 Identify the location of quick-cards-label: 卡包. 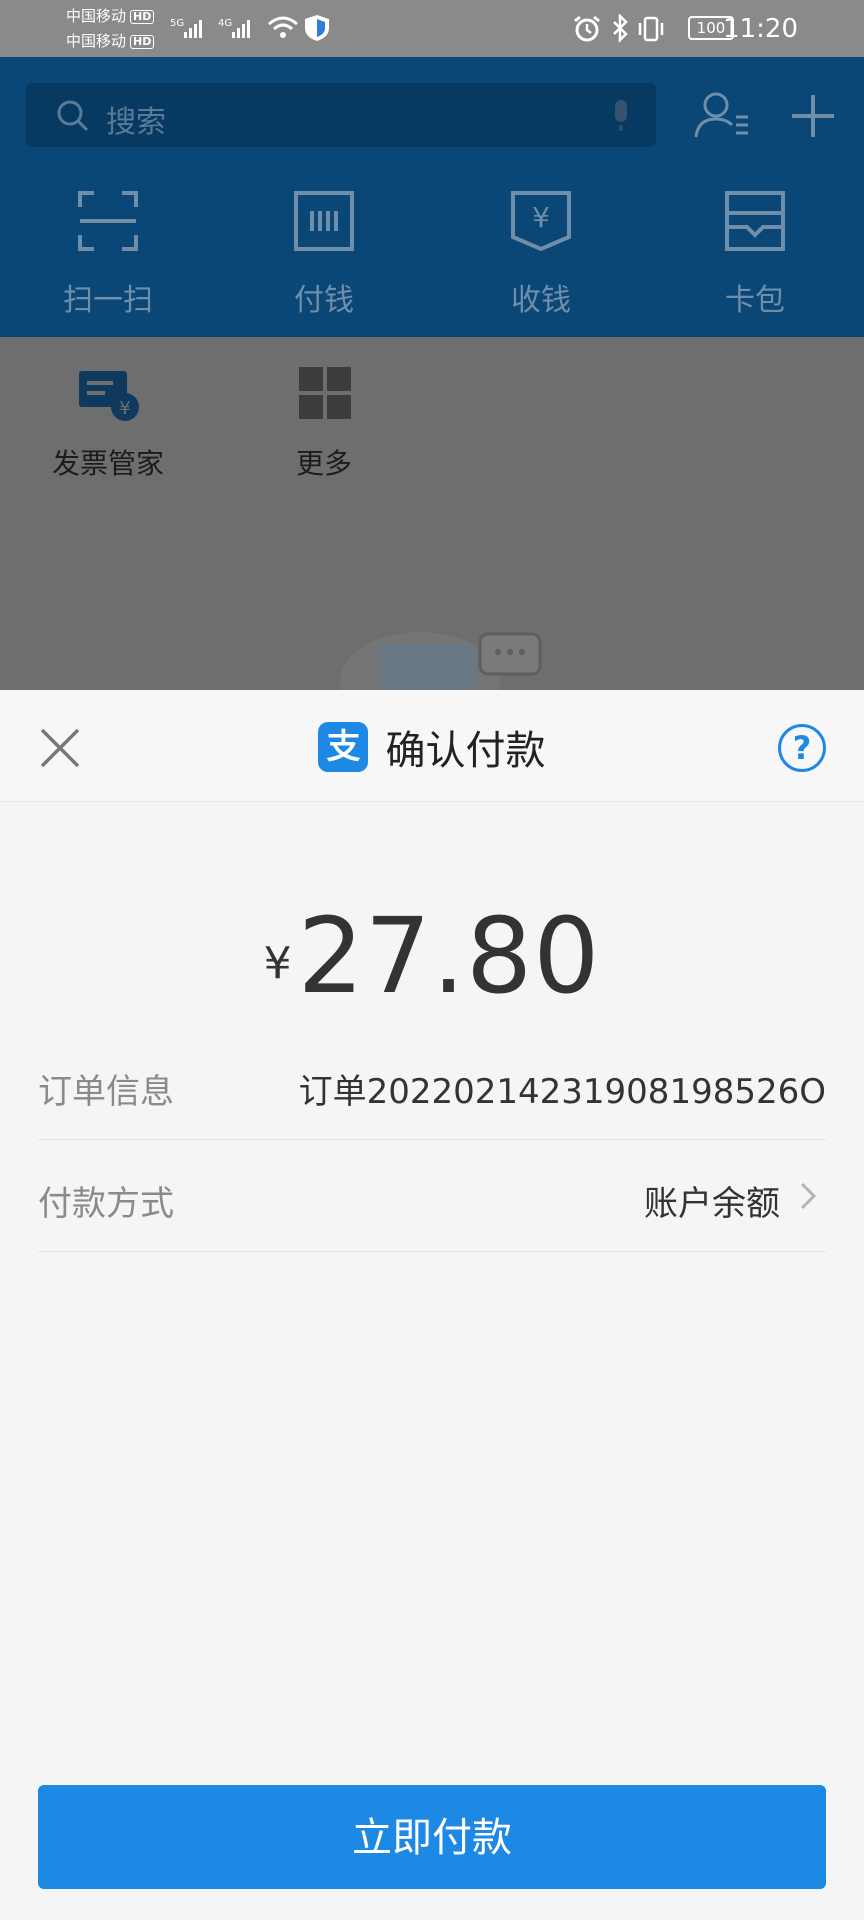
(755, 300).